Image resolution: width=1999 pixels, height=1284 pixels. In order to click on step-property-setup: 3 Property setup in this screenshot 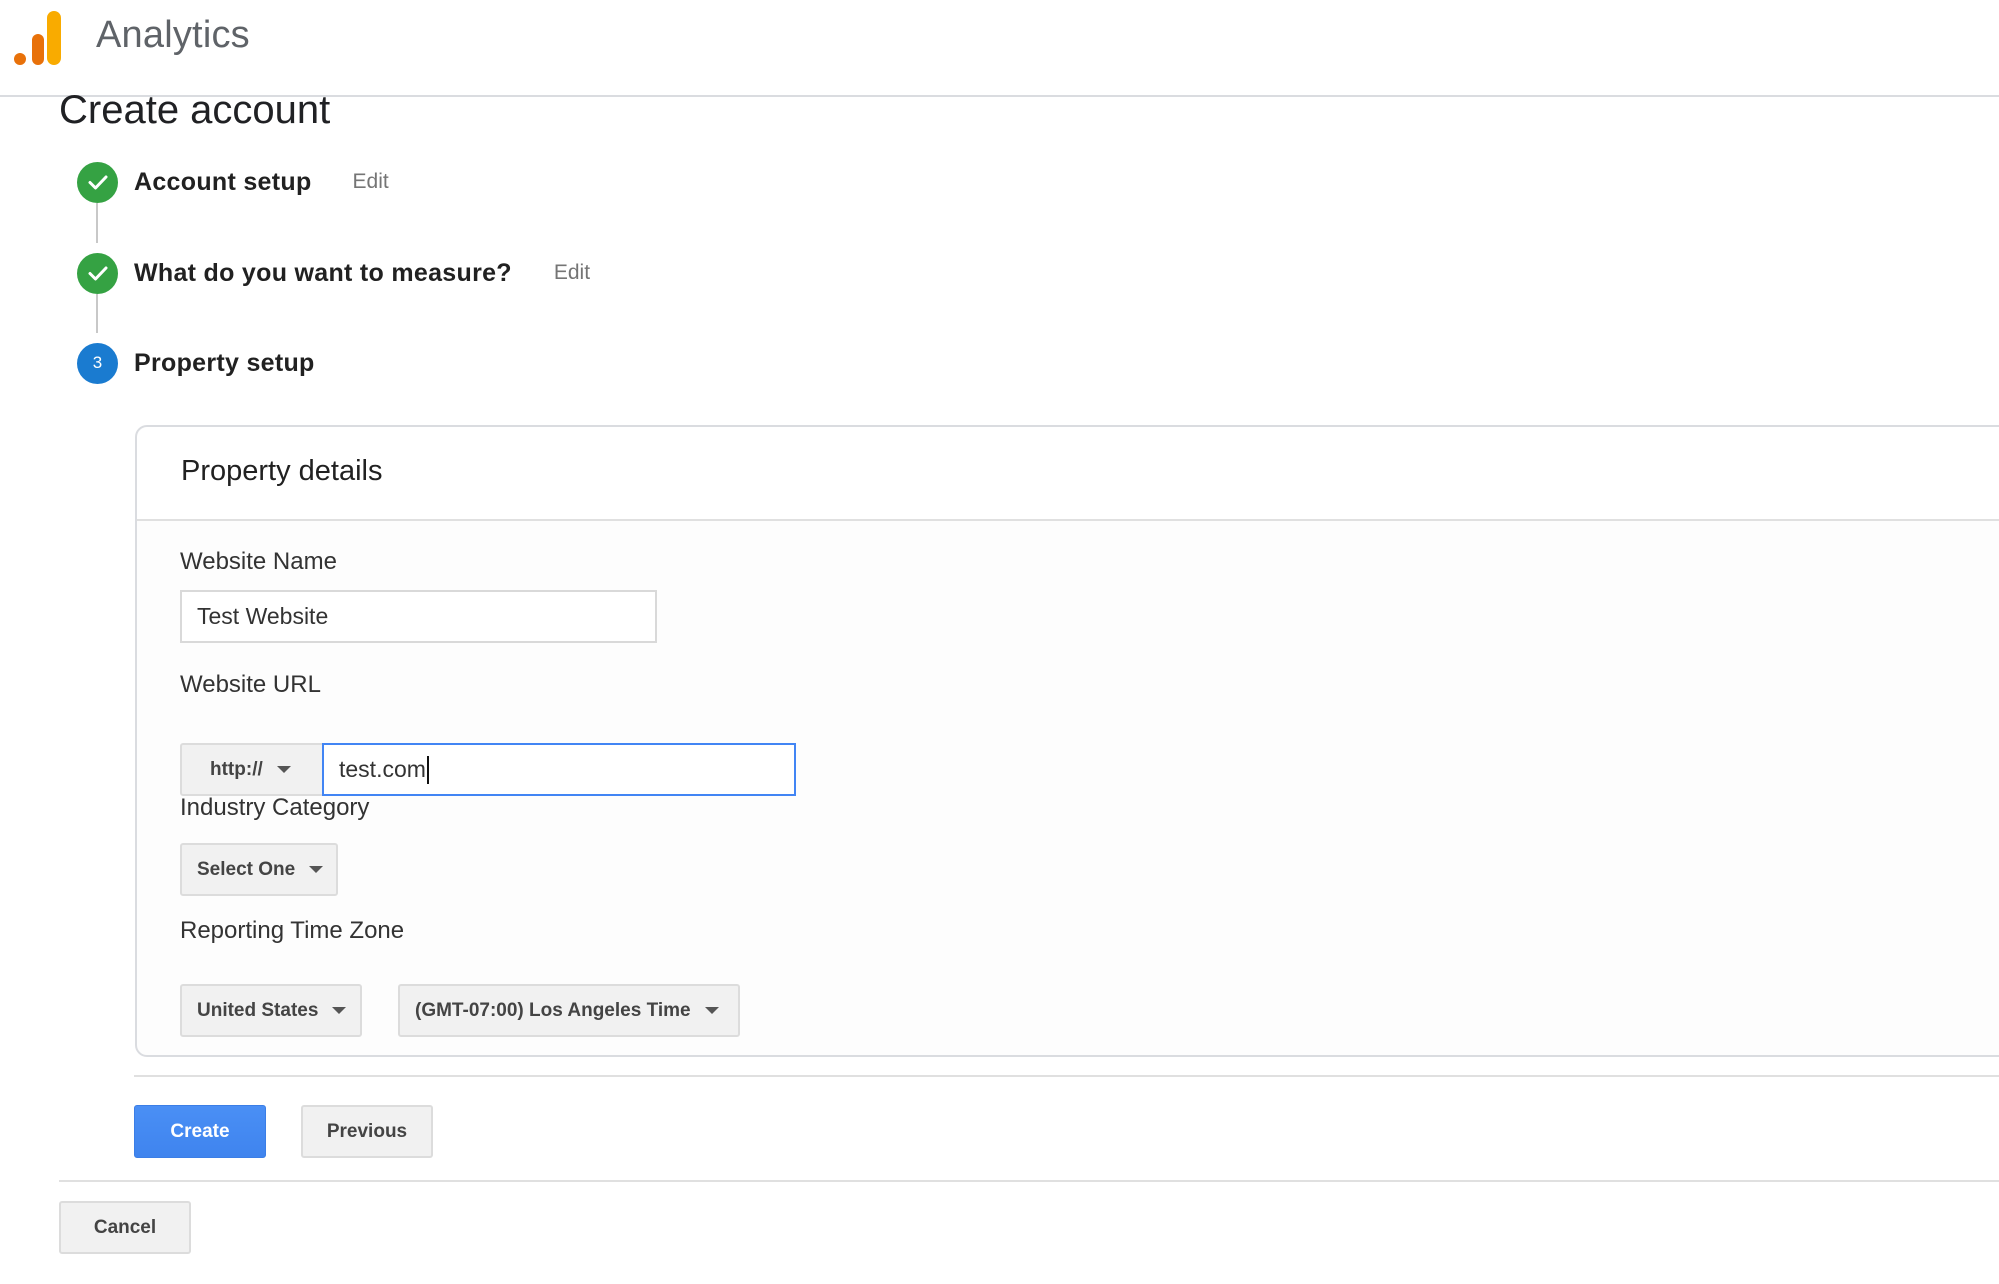, I will do `click(196, 363)`.